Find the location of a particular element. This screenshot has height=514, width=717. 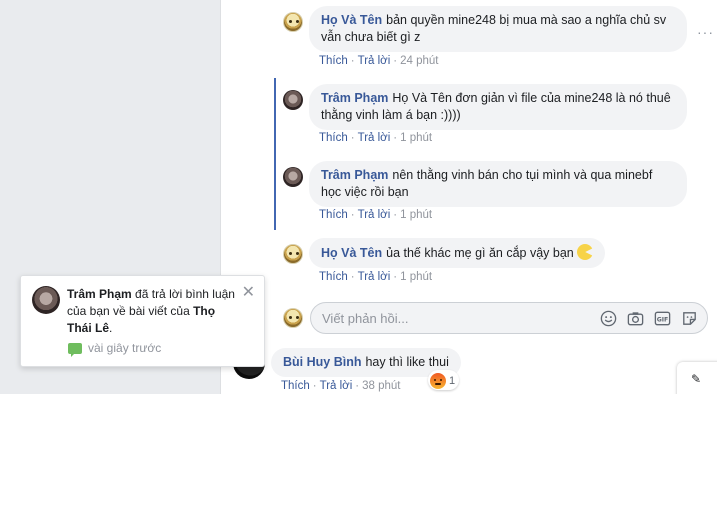

reply-tools: GIF is located at coordinates (649, 318).